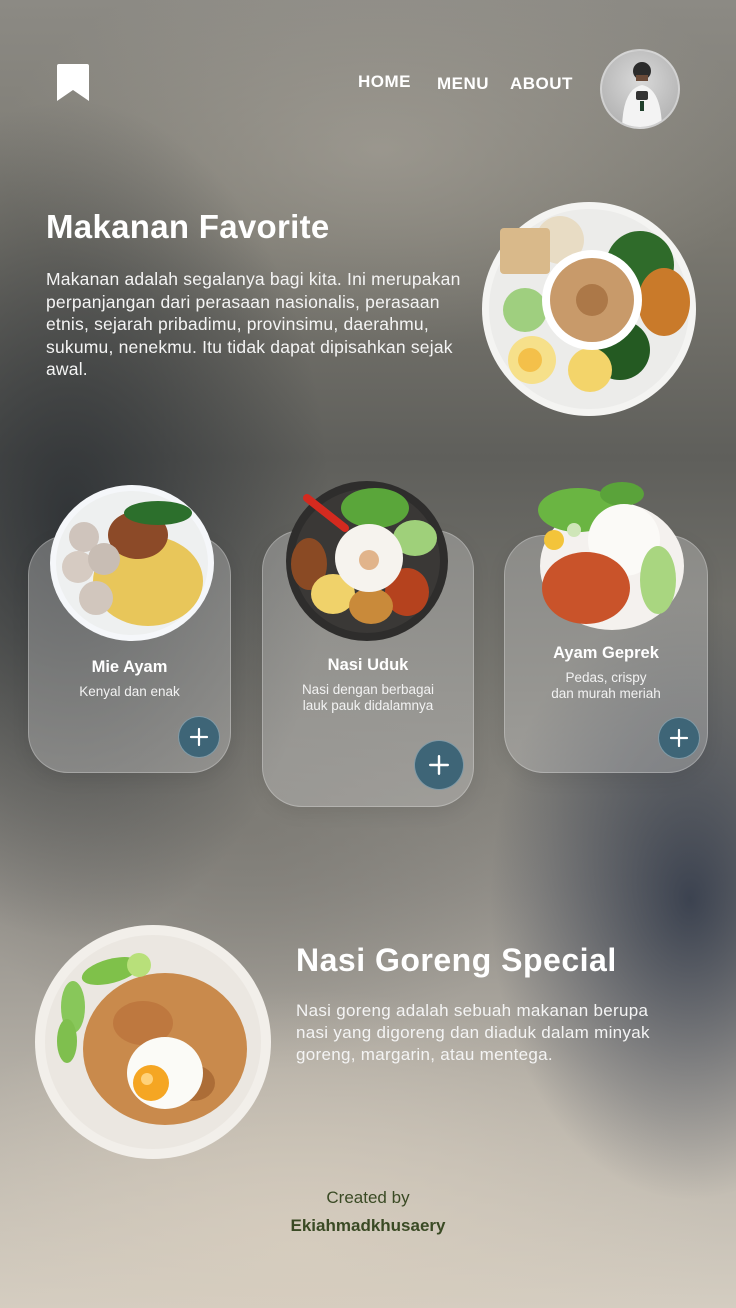 The image size is (736, 1308). What do you see at coordinates (73, 82) in the screenshot?
I see `bookmark-logo-icon` at bounding box center [73, 82].